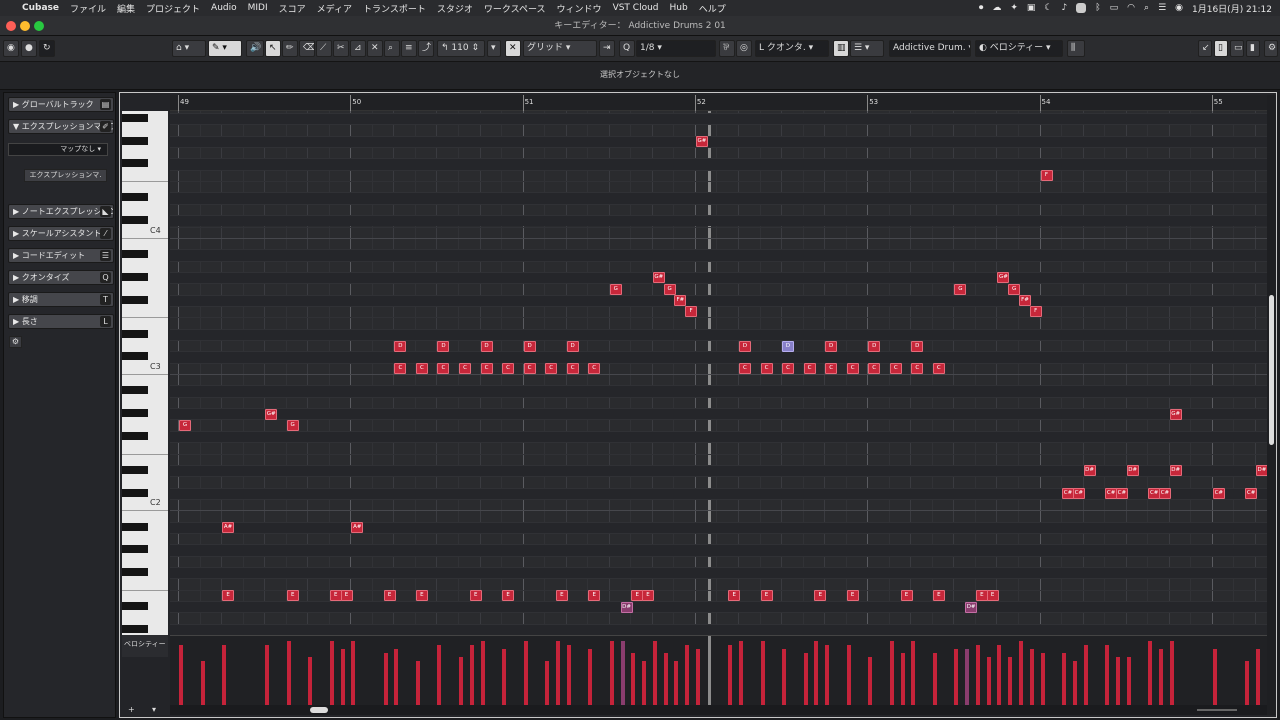 The image size is (1280, 720). What do you see at coordinates (375, 48) in the screenshot?
I see `mute-tool-icon: ✕` at bounding box center [375, 48].